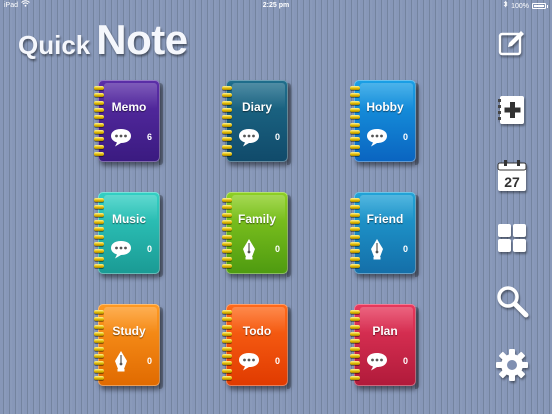 Image resolution: width=552 pixels, height=414 pixels. What do you see at coordinates (257, 107) in the screenshot?
I see `notebook-label: Diary` at bounding box center [257, 107].